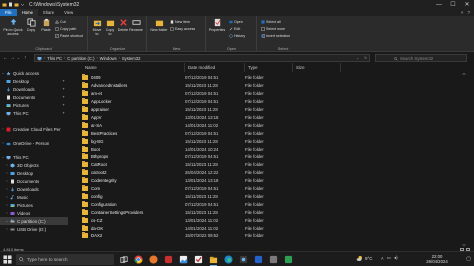 This screenshot has width=474, height=266. I want to click on tab-file: File, so click(8, 12).